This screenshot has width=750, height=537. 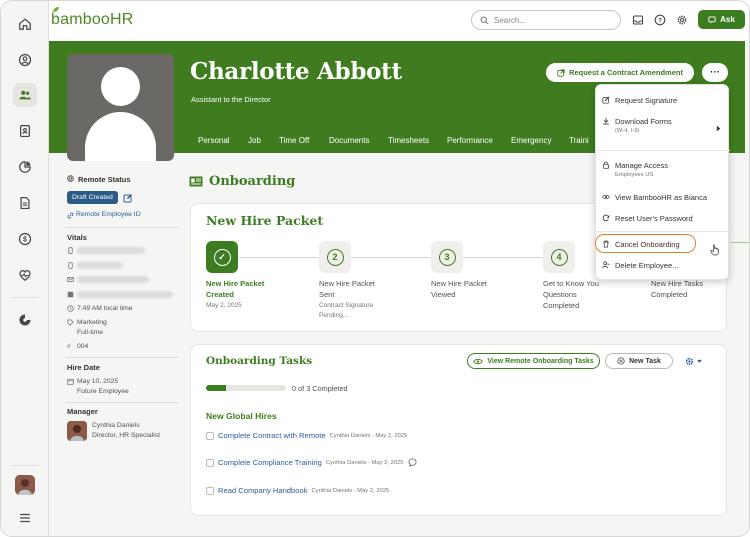 What do you see at coordinates (682, 20) in the screenshot?
I see `settings-gear-icon` at bounding box center [682, 20].